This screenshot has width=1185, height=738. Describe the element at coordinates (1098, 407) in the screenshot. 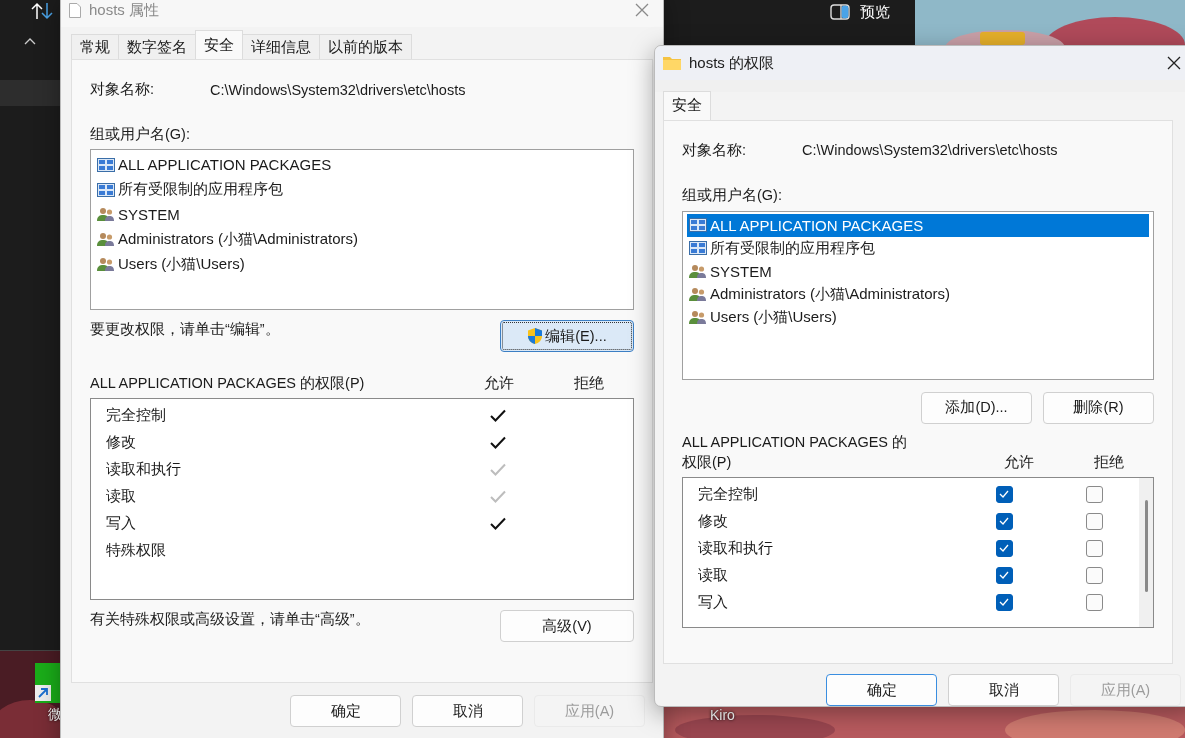

I see `remove-button: 删除(R)` at that location.